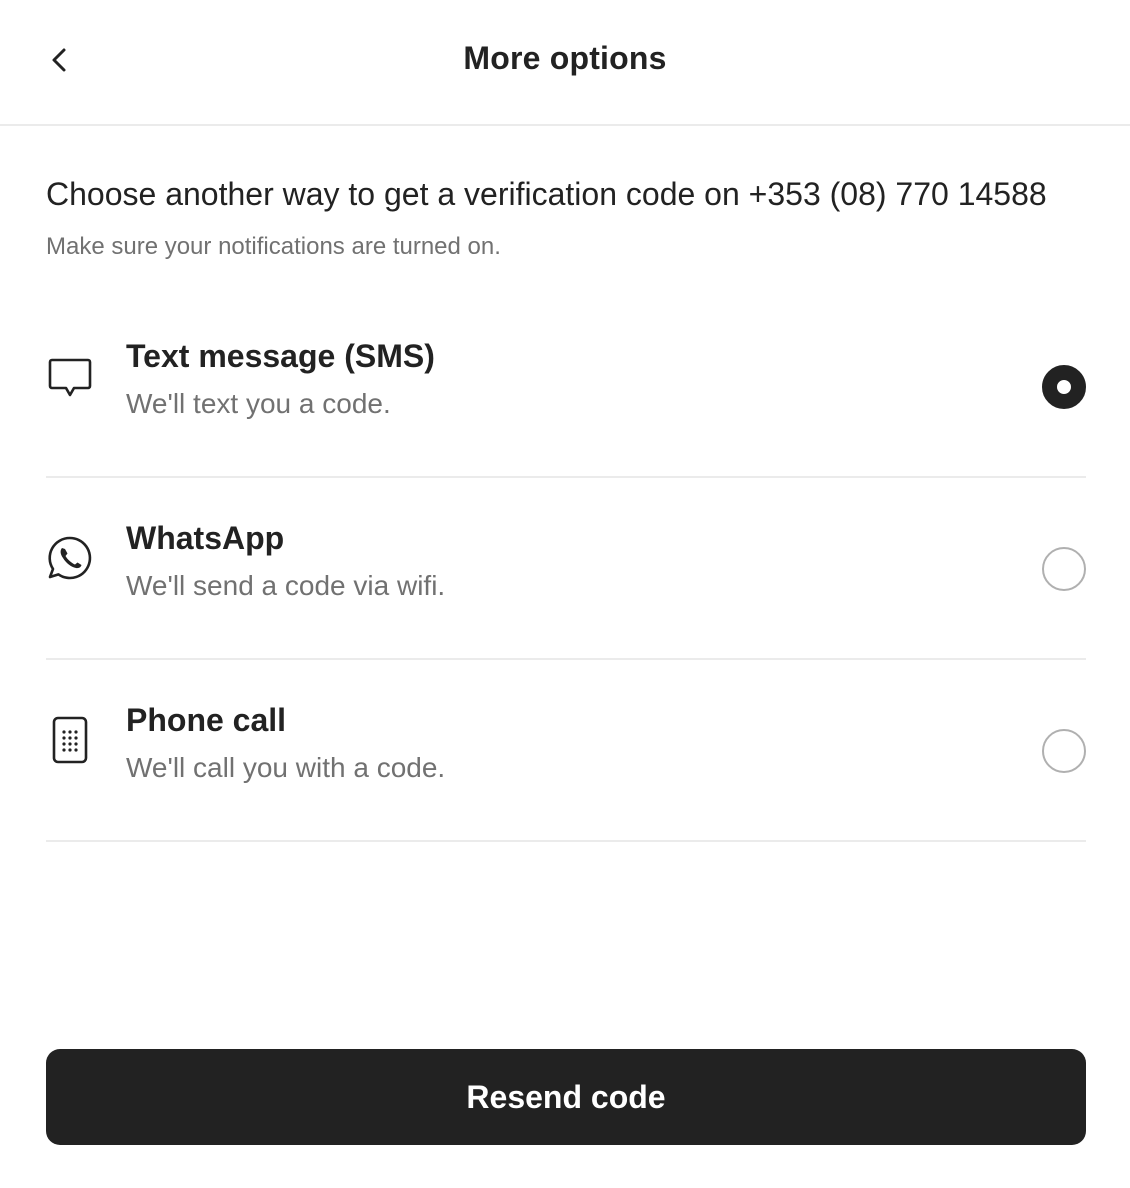 The image size is (1130, 1188). What do you see at coordinates (1064, 751) in the screenshot?
I see `option-phone-call-radio` at bounding box center [1064, 751].